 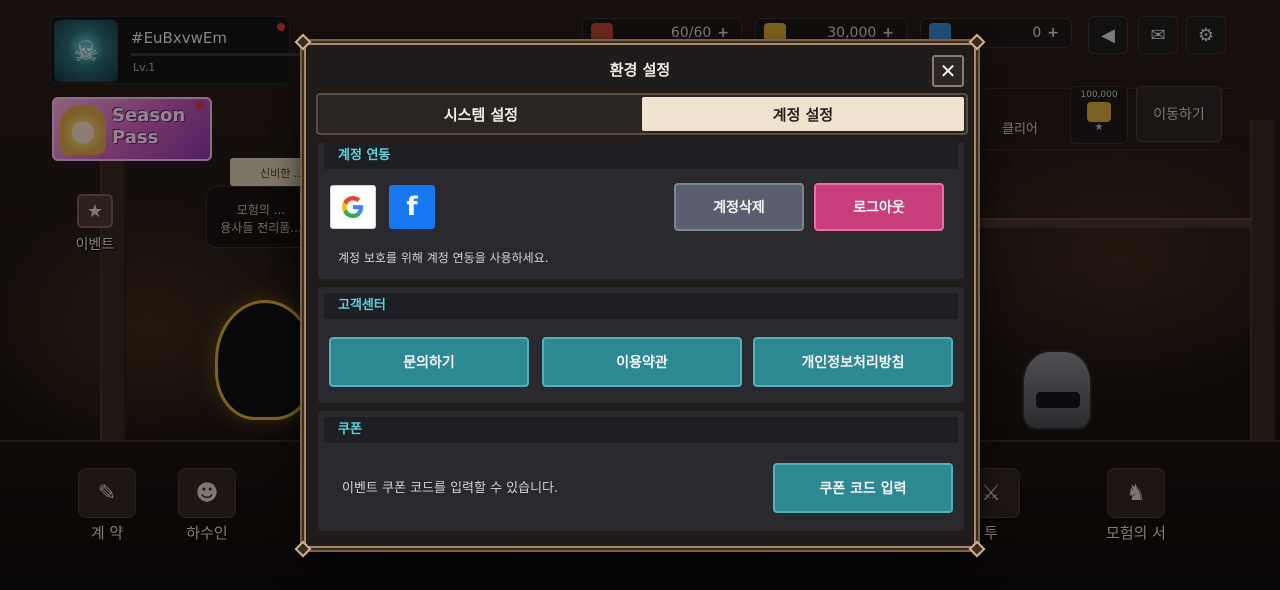 I want to click on tab-account-settings: 계정 설정, so click(x=803, y=114).